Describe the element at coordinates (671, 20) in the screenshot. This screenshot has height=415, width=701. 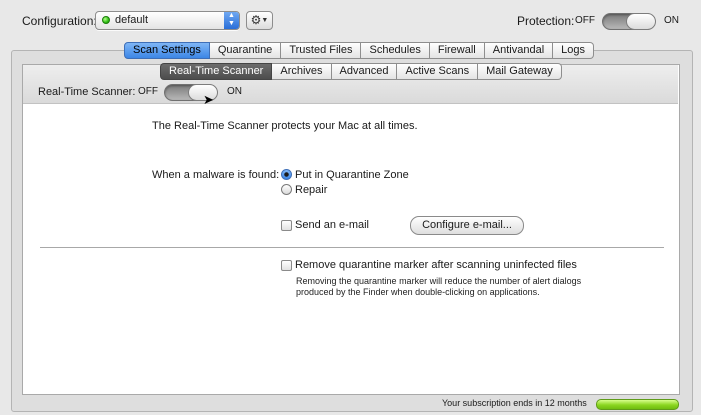
I see `protection-on-label: ON` at that location.